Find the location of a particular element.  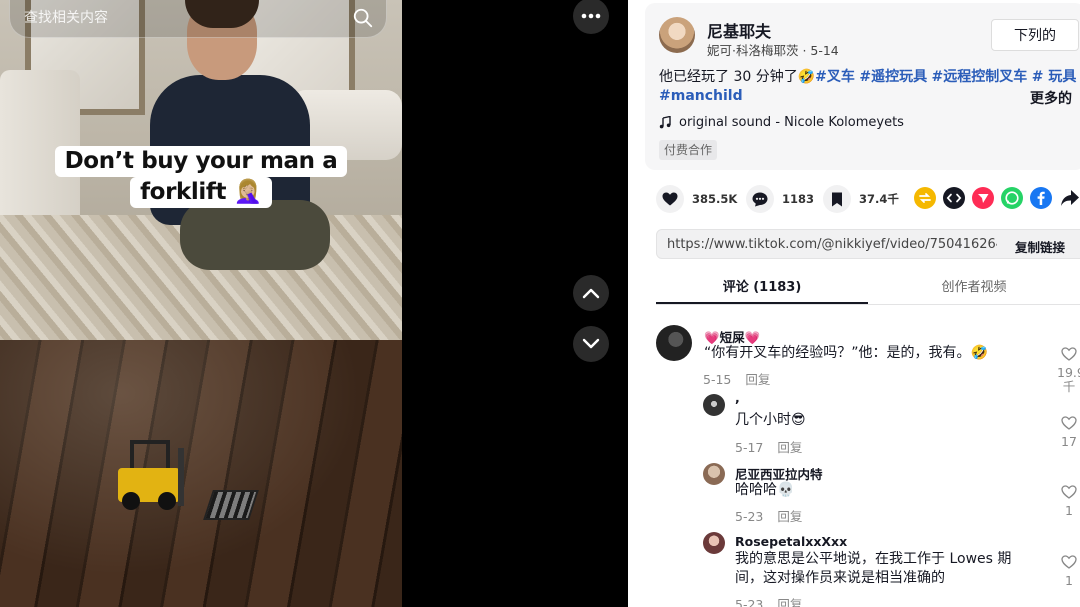

tab-creator-videos: 创作者视频 is located at coordinates (974, 285).